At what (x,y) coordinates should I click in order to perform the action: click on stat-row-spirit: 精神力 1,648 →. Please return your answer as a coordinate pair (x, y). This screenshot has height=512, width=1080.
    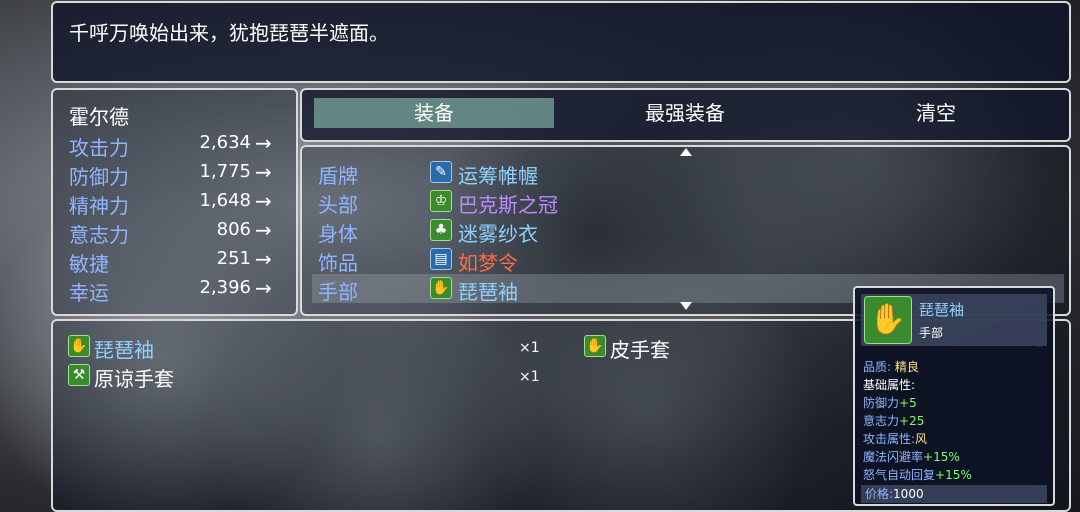
    Looking at the image, I should click on (184, 203).